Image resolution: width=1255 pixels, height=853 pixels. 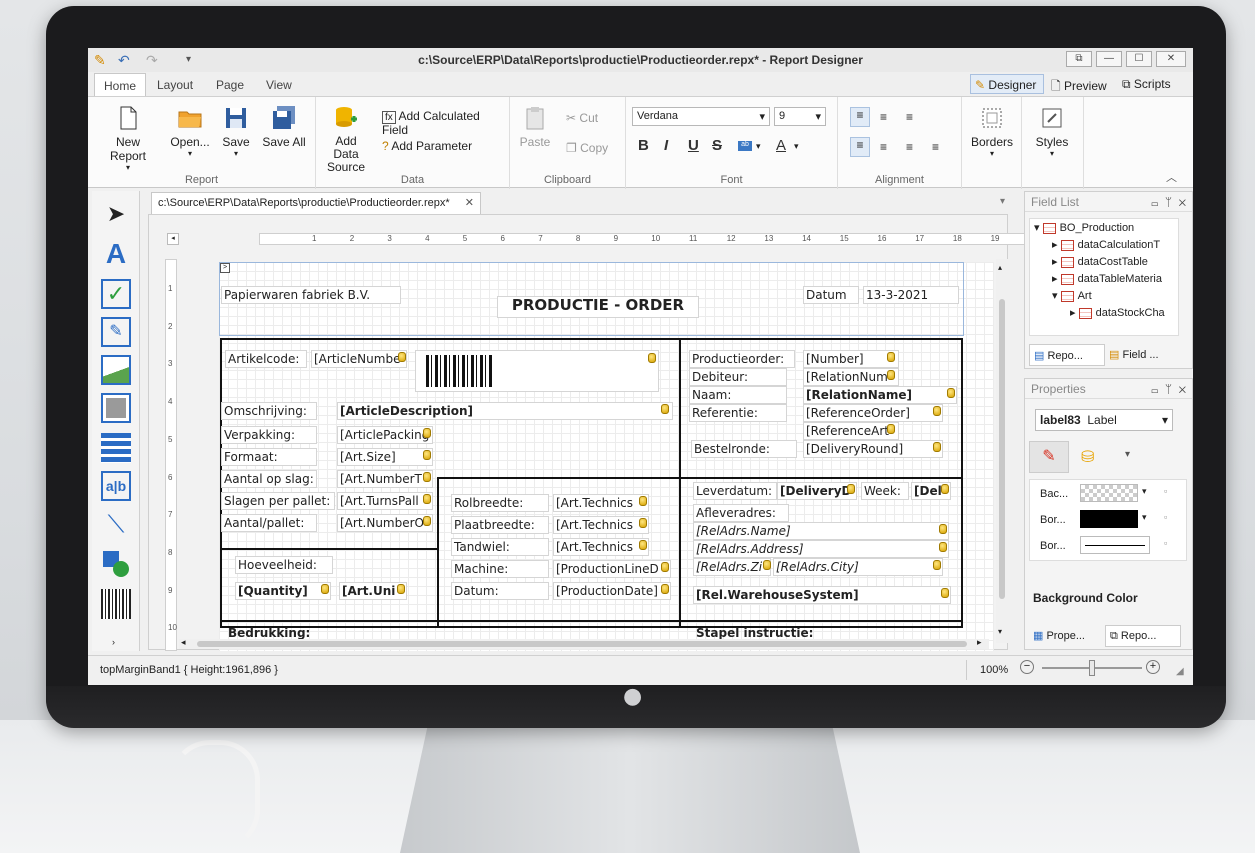 What do you see at coordinates (116, 564) in the screenshot?
I see `shape-tool-icon` at bounding box center [116, 564].